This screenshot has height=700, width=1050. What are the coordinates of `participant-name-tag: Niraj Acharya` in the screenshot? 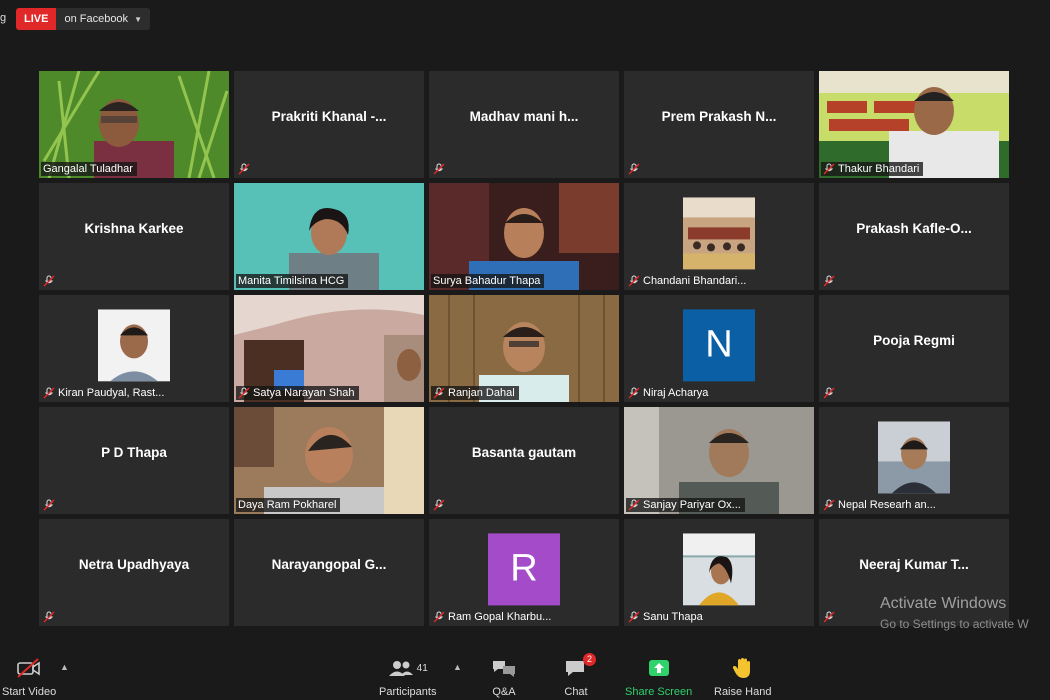 It's located at (669, 393).